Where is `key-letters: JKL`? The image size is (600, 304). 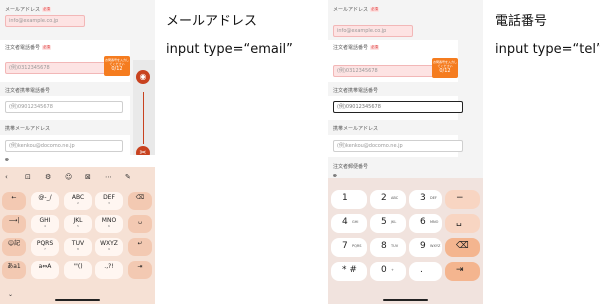
key-letters: JKL is located at coordinates (394, 222).